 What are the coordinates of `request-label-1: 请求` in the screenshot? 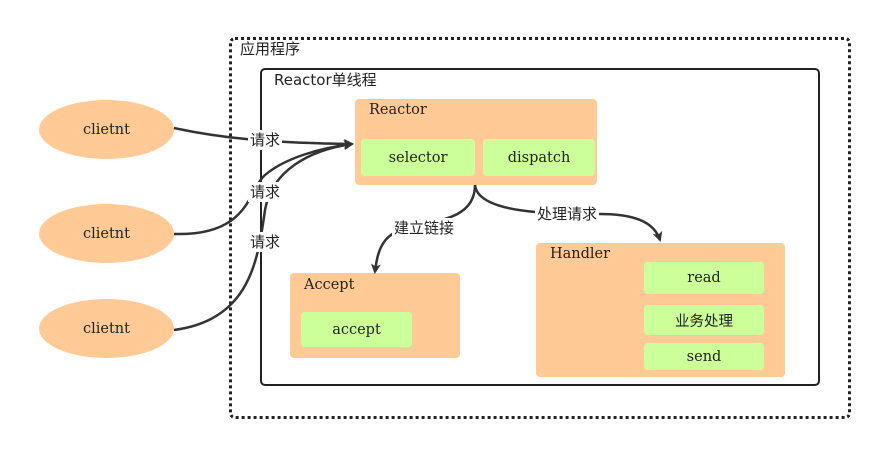 It's located at (265, 140).